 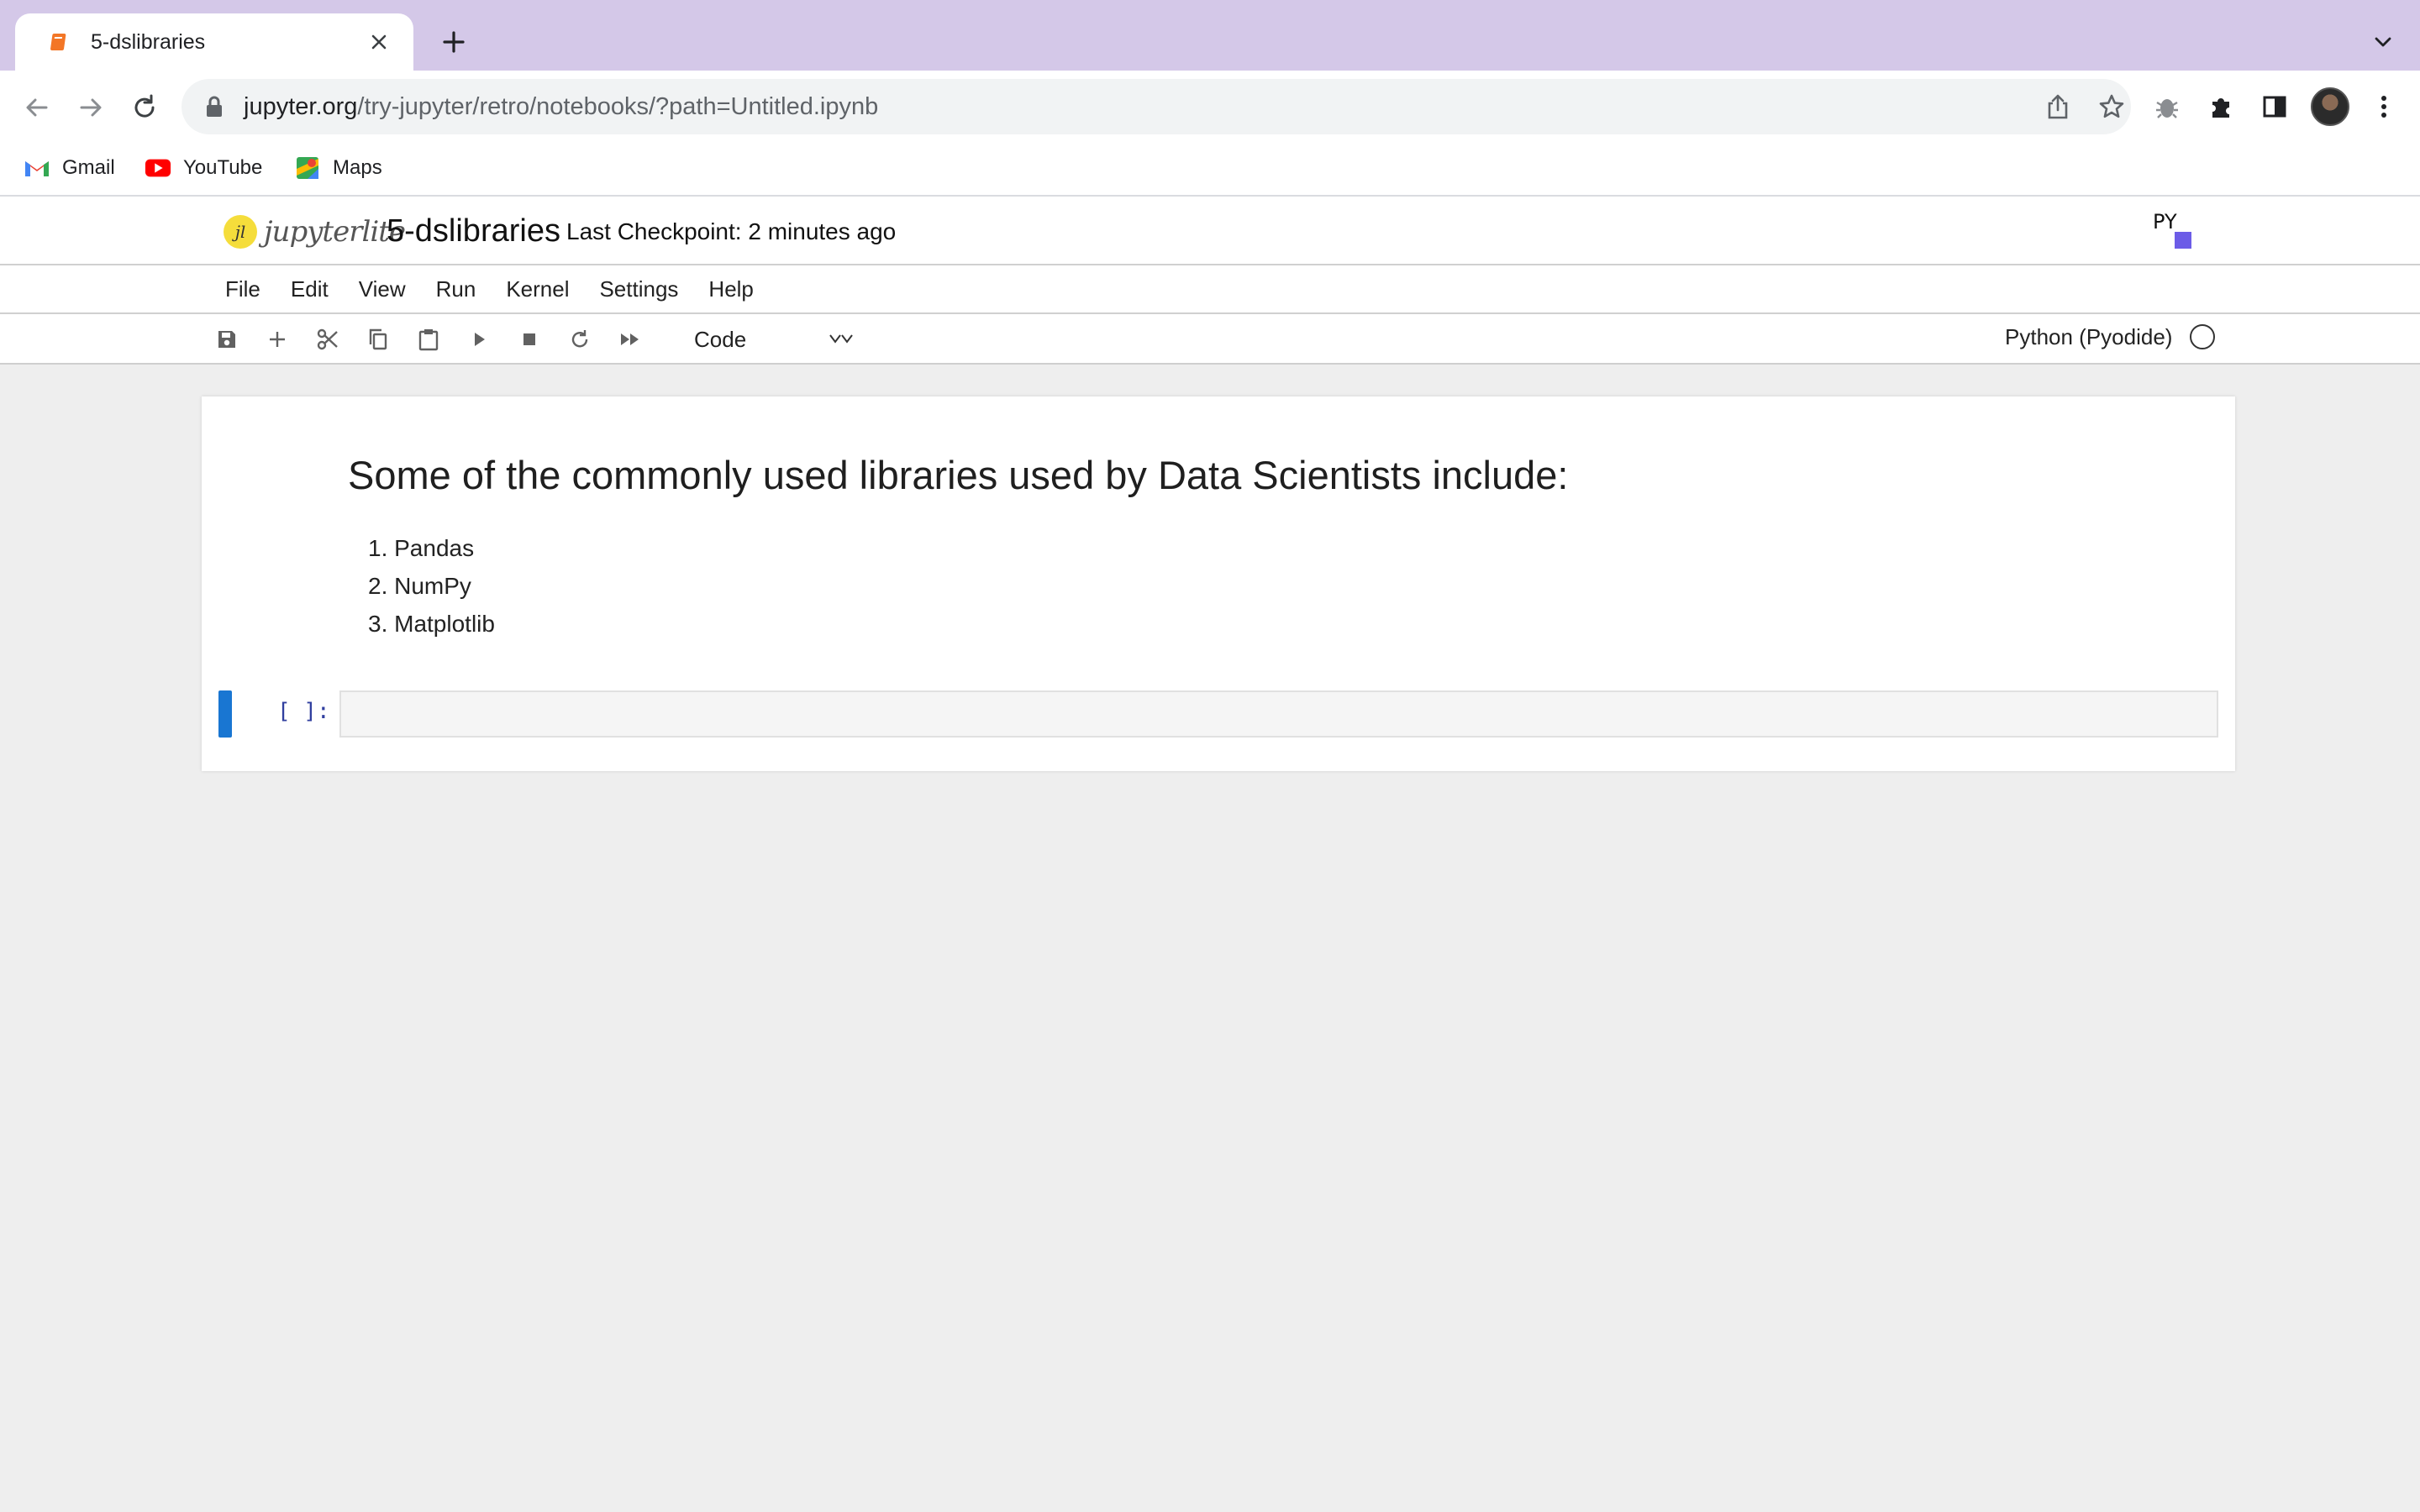 I want to click on list-item: 3. Matplotlib, so click(x=432, y=624).